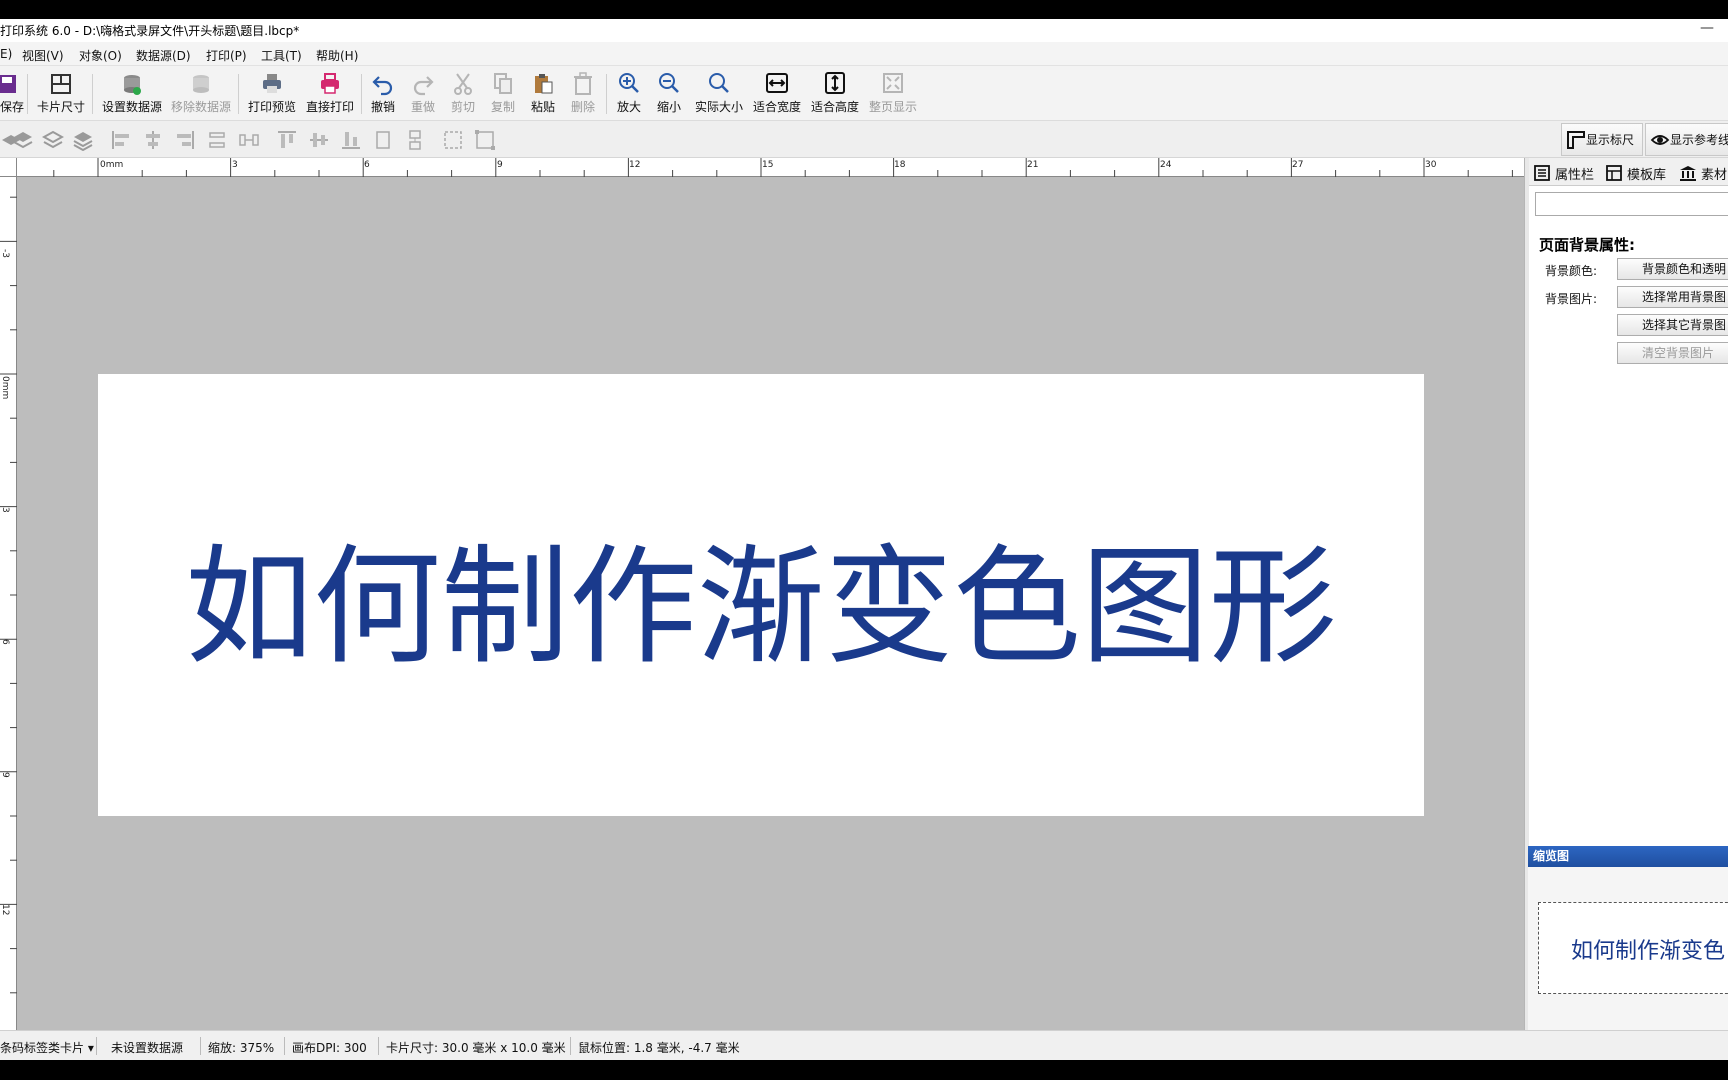  I want to click on show-ruler-button: 显示标尺, so click(1602, 139).